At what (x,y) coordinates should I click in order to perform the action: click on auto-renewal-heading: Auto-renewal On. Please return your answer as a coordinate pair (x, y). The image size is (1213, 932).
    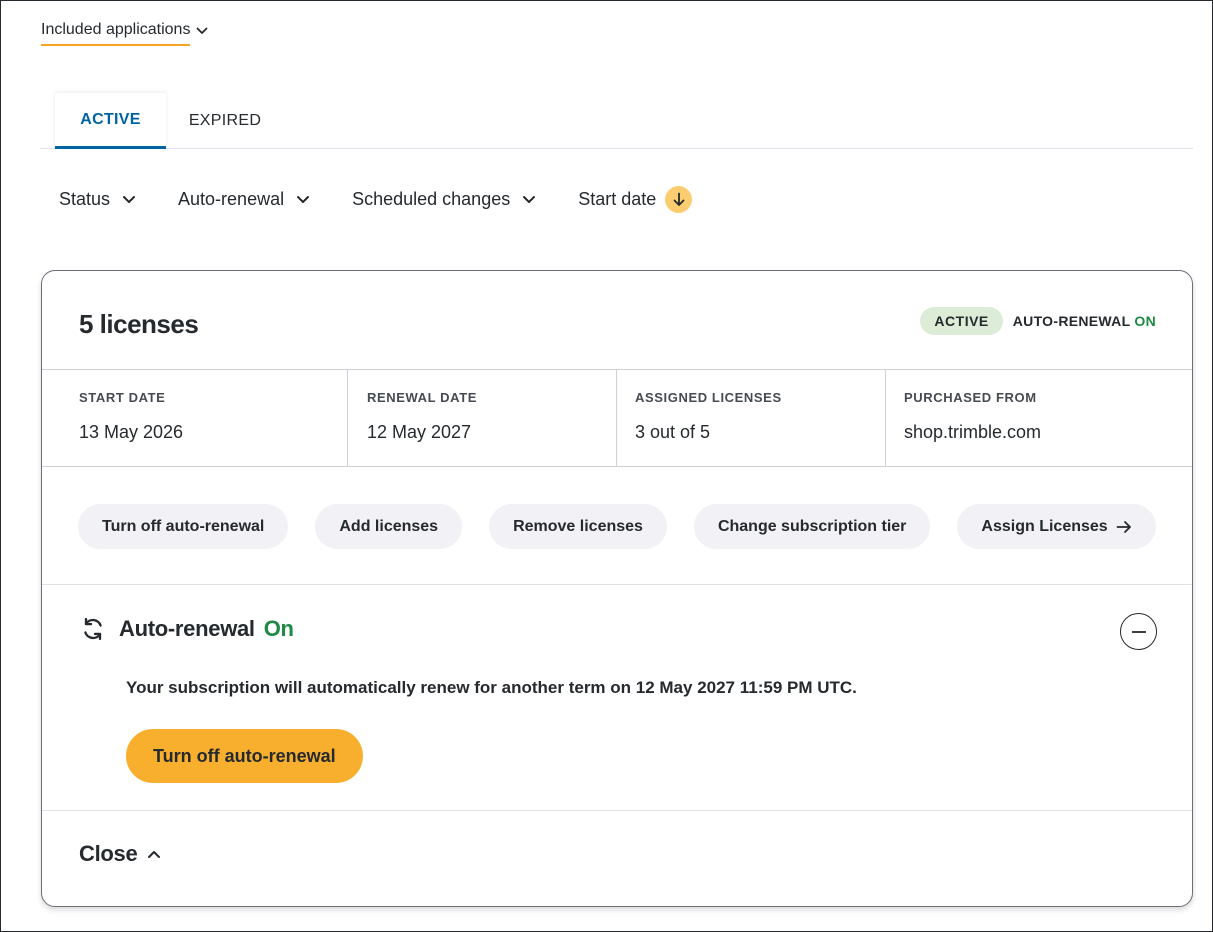
    Looking at the image, I should click on (186, 629).